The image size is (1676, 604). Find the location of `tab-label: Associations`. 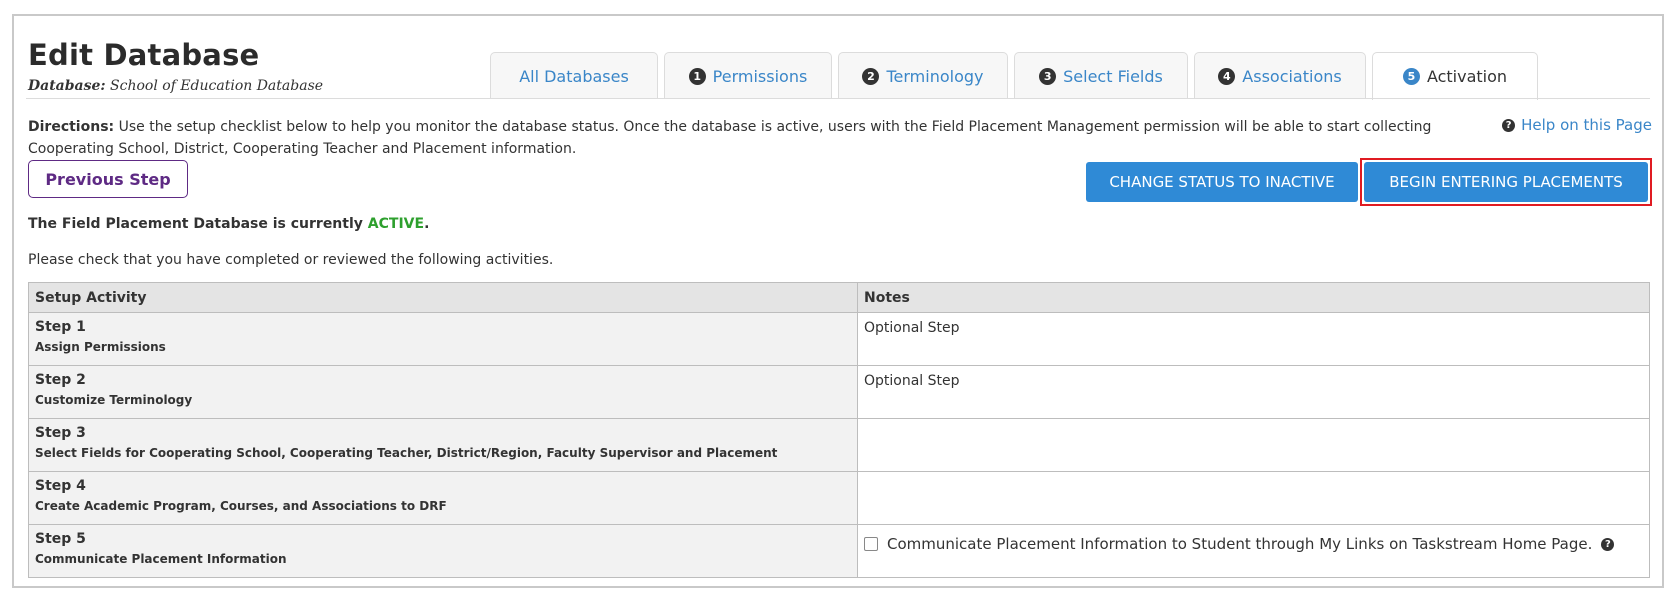

tab-label: Associations is located at coordinates (1292, 76).